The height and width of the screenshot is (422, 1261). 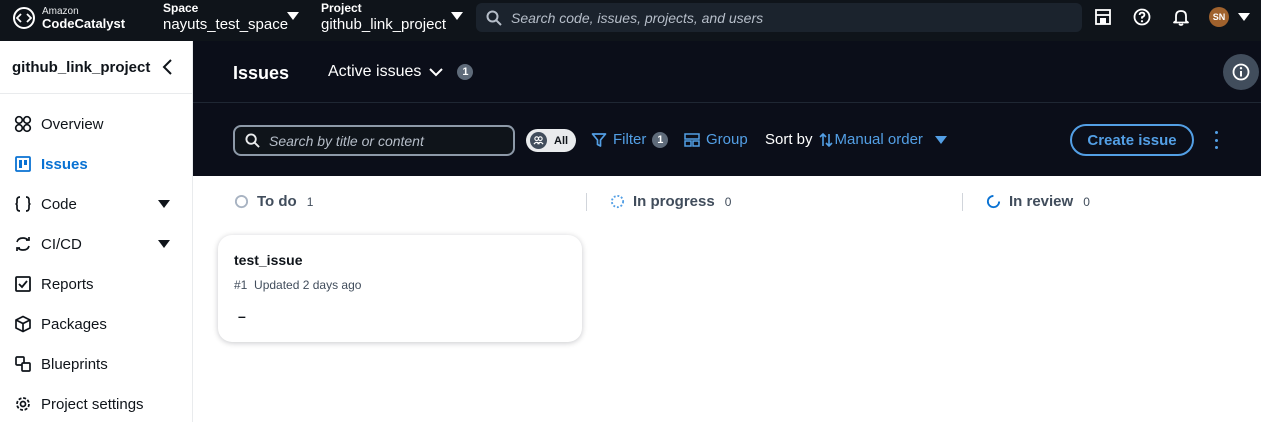 I want to click on issue-title: test_issue, so click(x=268, y=260).